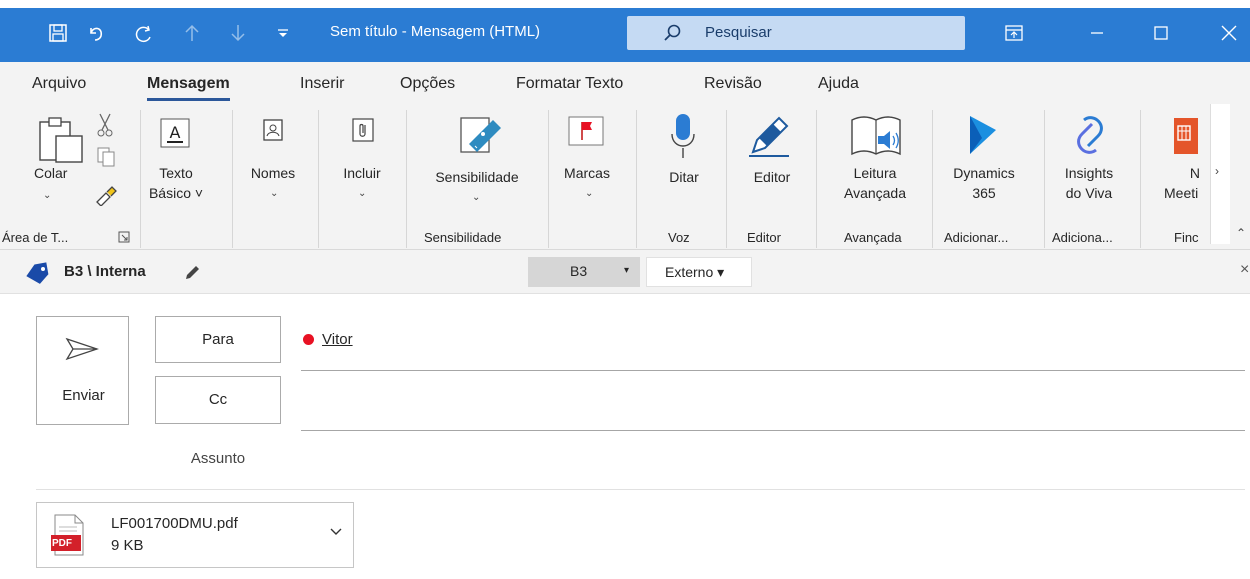  I want to click on attachment-size: 9 KB, so click(127, 545).